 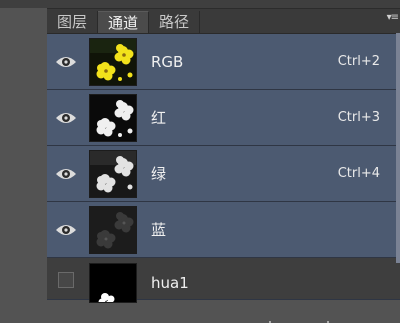 I want to click on panel-tabs: 图层 通道 路径 ▾≡, so click(x=223, y=21).